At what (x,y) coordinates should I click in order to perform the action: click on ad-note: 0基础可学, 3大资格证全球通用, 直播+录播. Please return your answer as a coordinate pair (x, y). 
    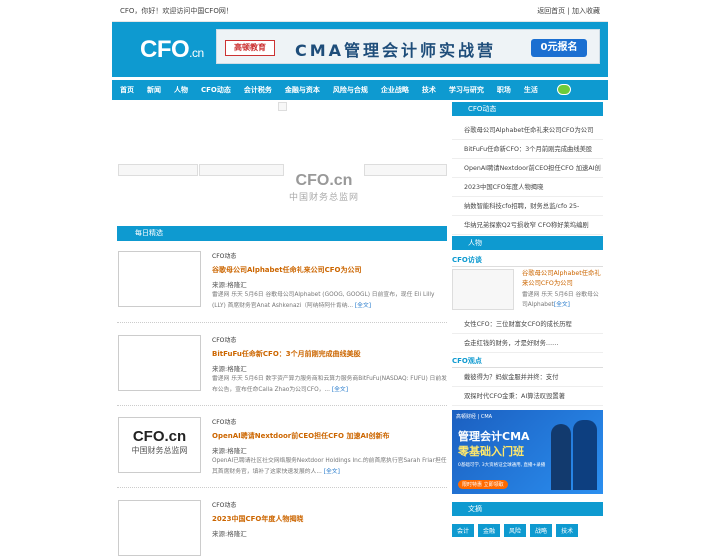
    Looking at the image, I should click on (502, 465).